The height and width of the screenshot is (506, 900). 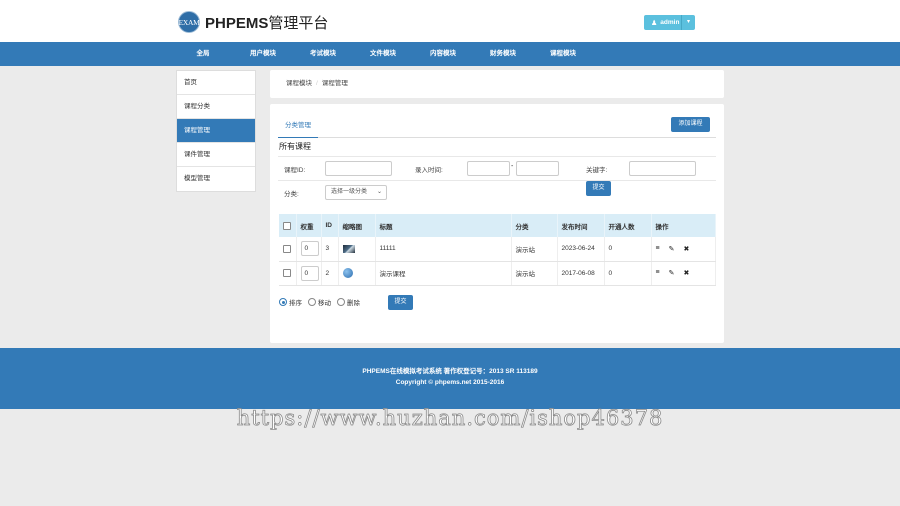 What do you see at coordinates (216, 131) in the screenshot?
I see `sidebar-item-course-manage: 课程管理` at bounding box center [216, 131].